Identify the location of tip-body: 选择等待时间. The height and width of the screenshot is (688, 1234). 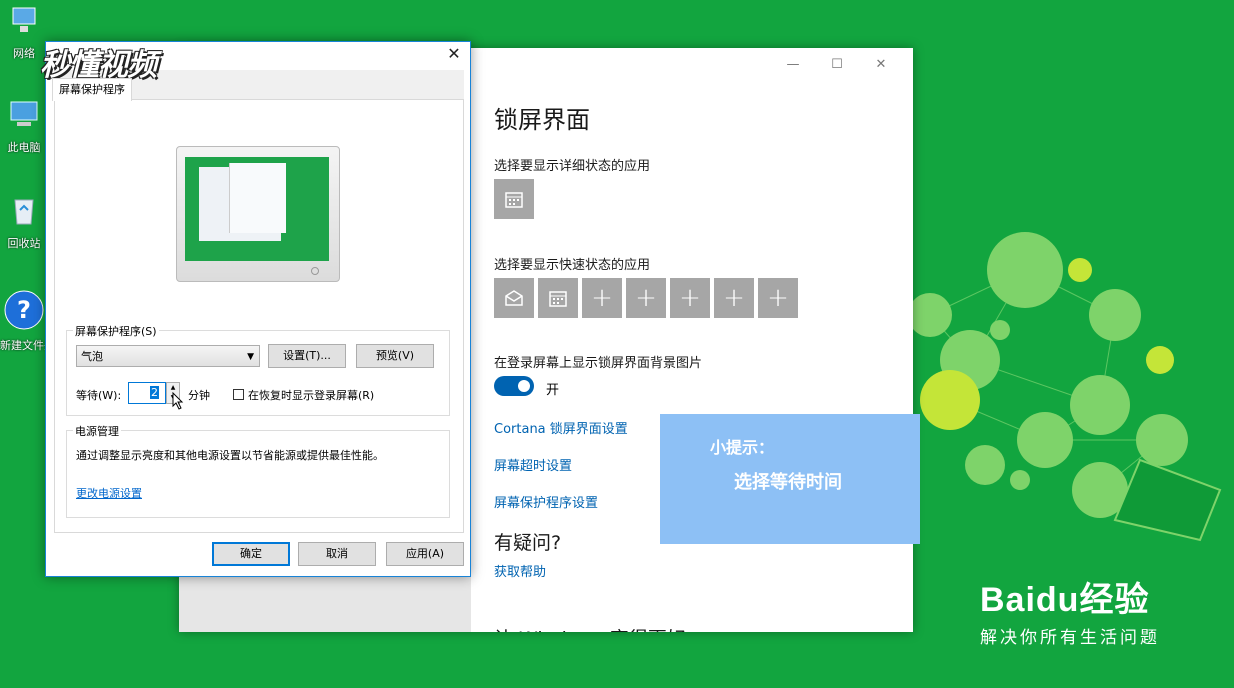
(788, 482).